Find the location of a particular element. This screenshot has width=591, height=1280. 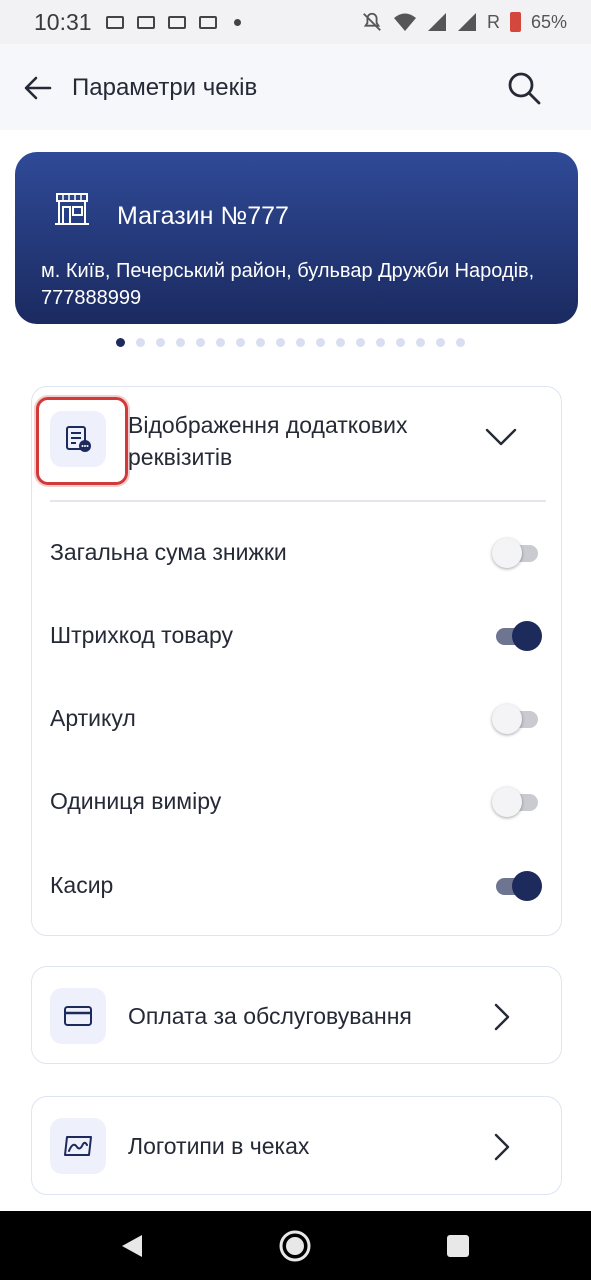

discount-total-switch is located at coordinates (516, 552).